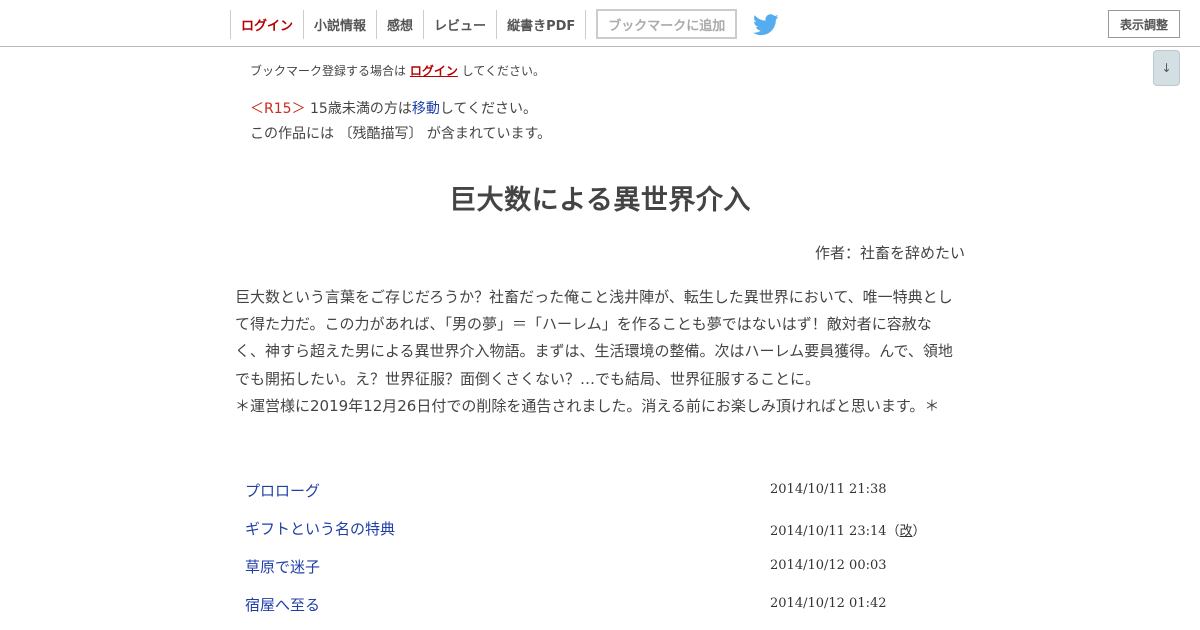 The height and width of the screenshot is (630, 1200). Describe the element at coordinates (541, 24) in the screenshot. I see `nav-vertical-pdf-link: 縦書きPDF` at that location.